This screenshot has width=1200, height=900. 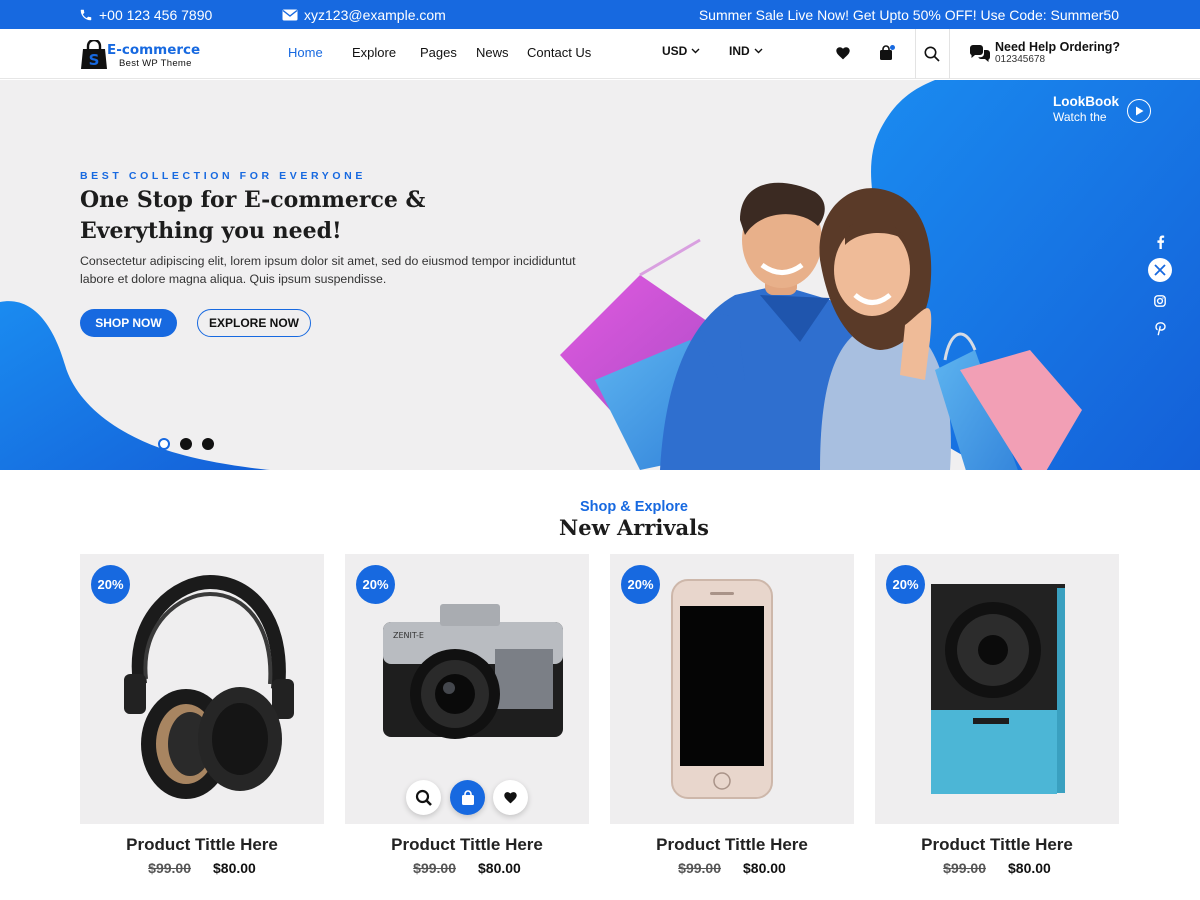 What do you see at coordinates (202, 689) in the screenshot?
I see `product-image-headphones: 20%` at bounding box center [202, 689].